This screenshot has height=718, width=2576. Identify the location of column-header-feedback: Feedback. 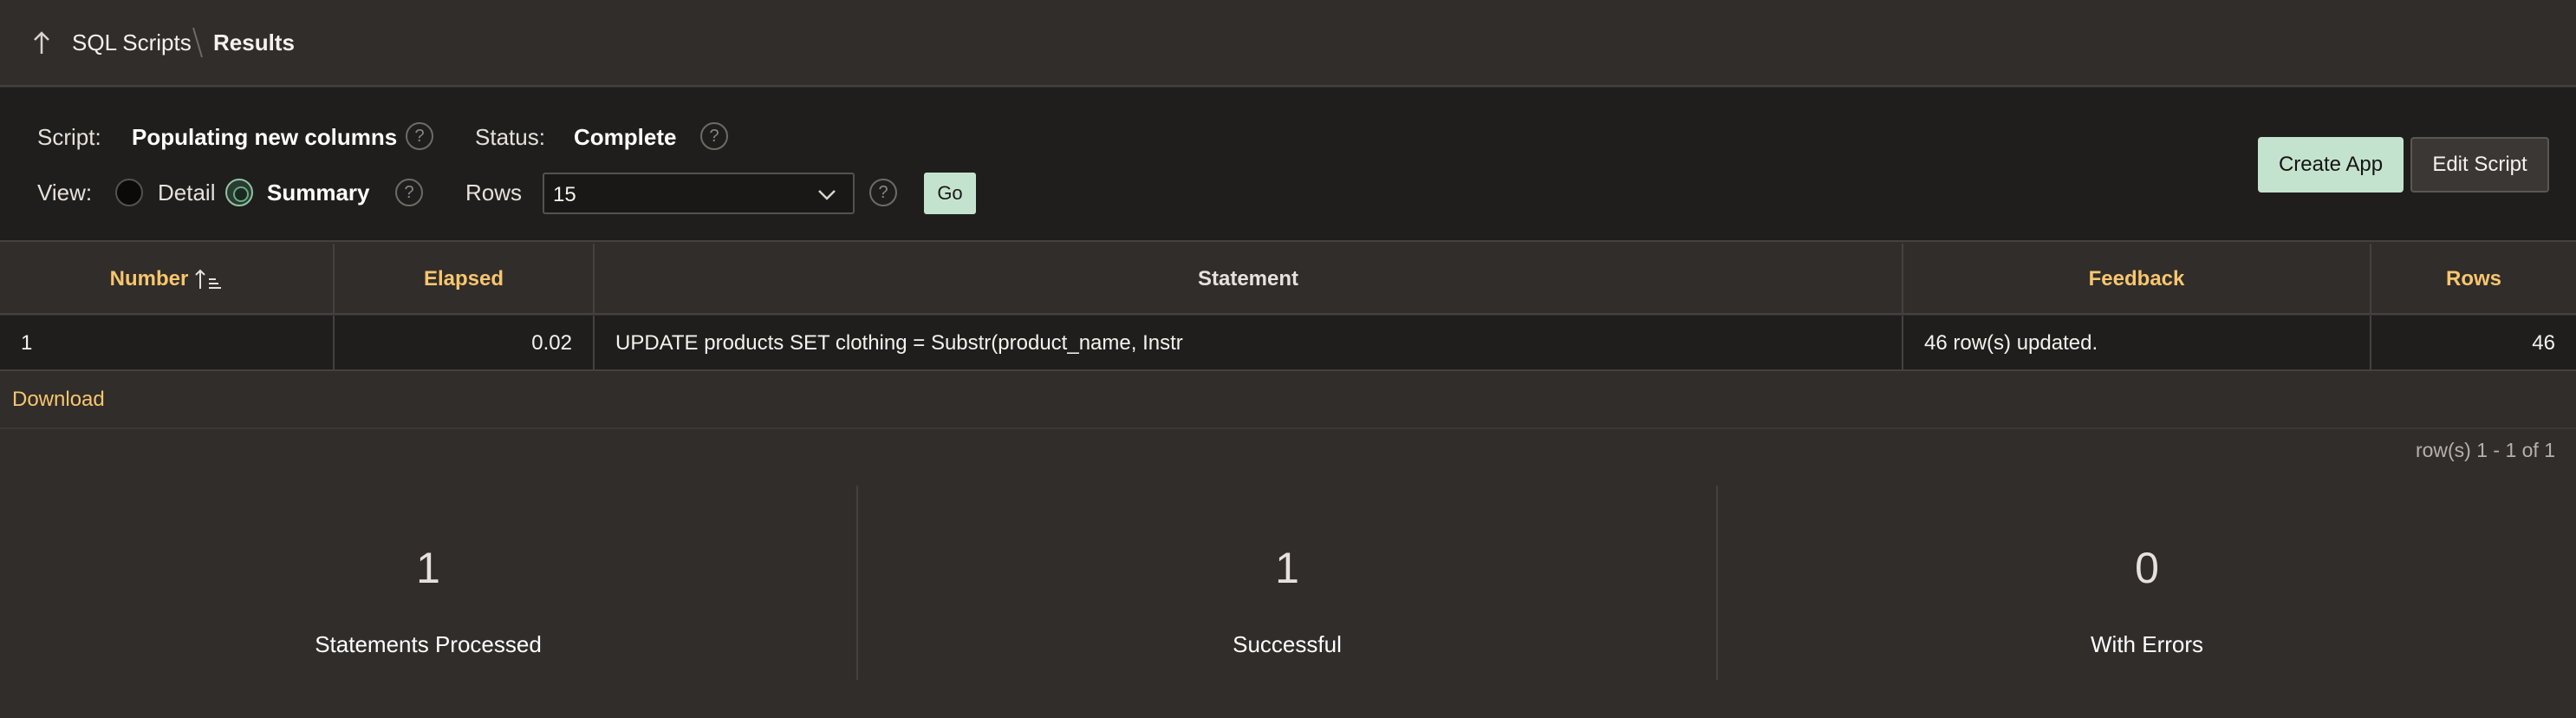
(2137, 279).